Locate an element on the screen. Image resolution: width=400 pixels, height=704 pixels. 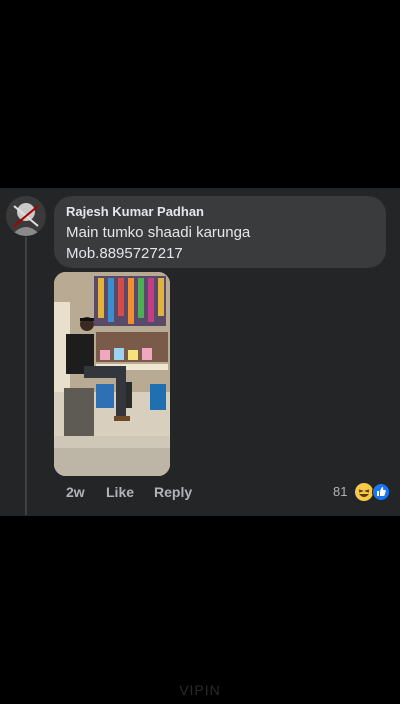
shop-photo-image is located at coordinates (112, 374).